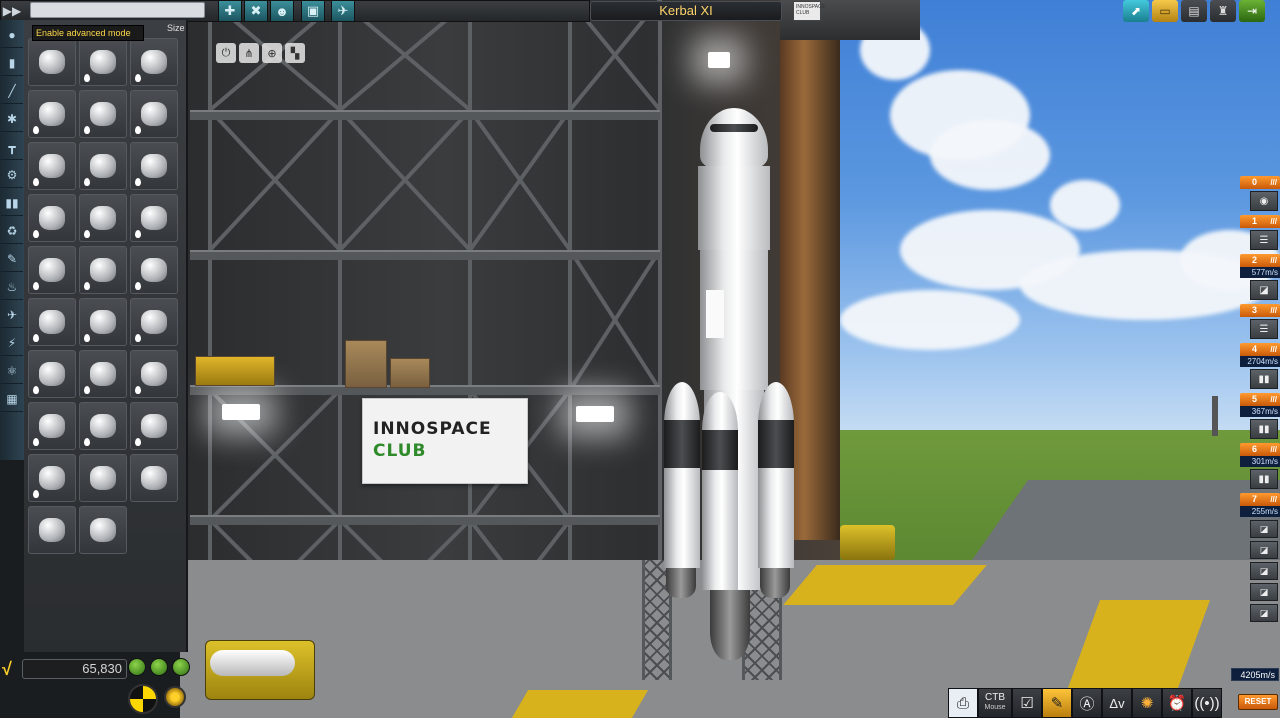  Describe the element at coordinates (249, 53) in the screenshot. I see `angle-snap-icon: ⋔` at that location.